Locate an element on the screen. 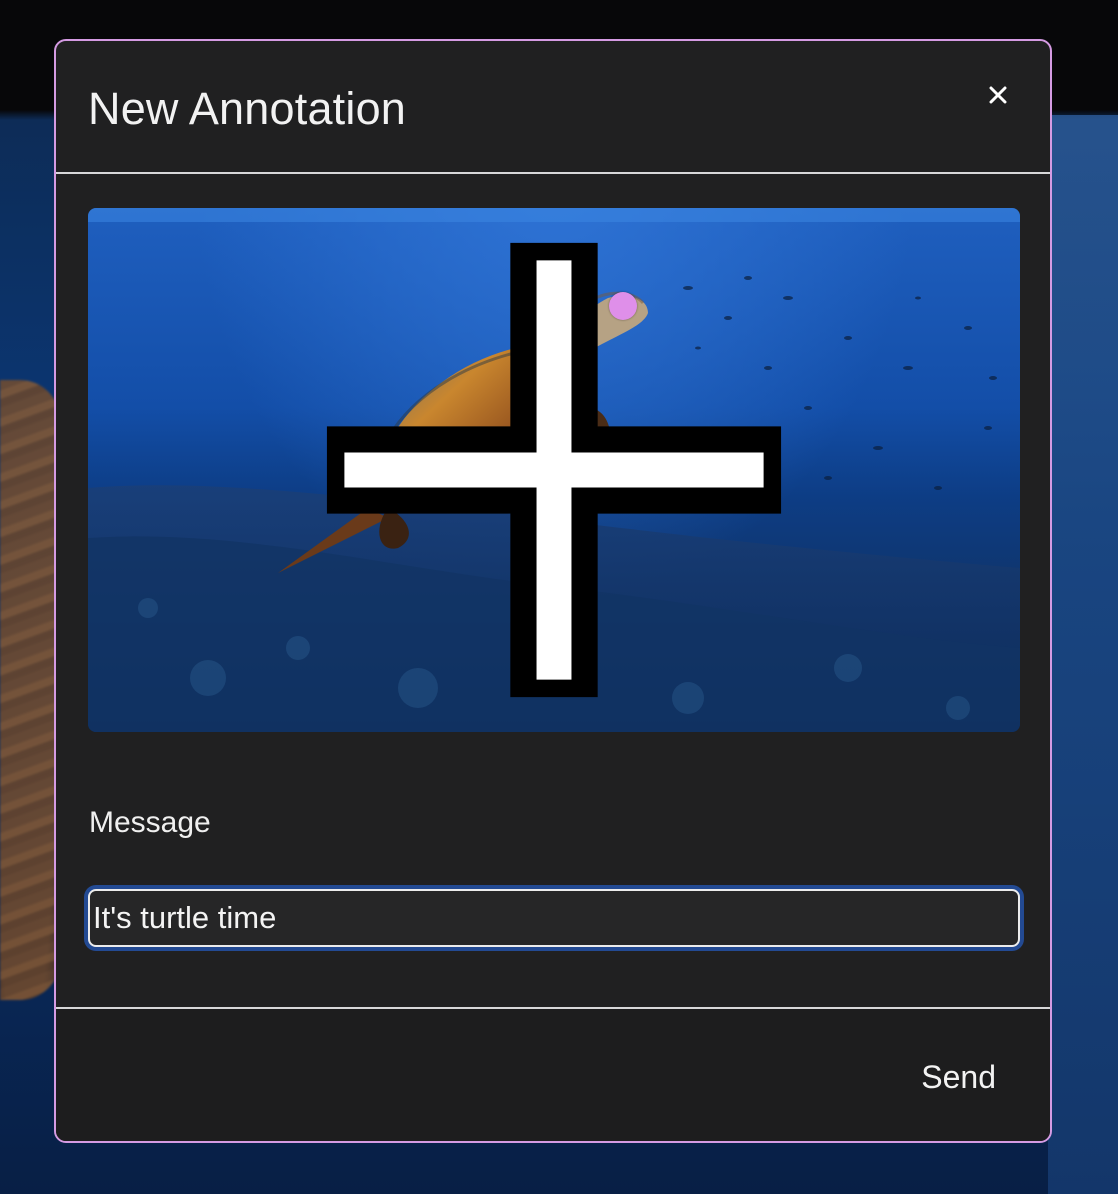  dialog-footer: Send is located at coordinates (553, 1074).